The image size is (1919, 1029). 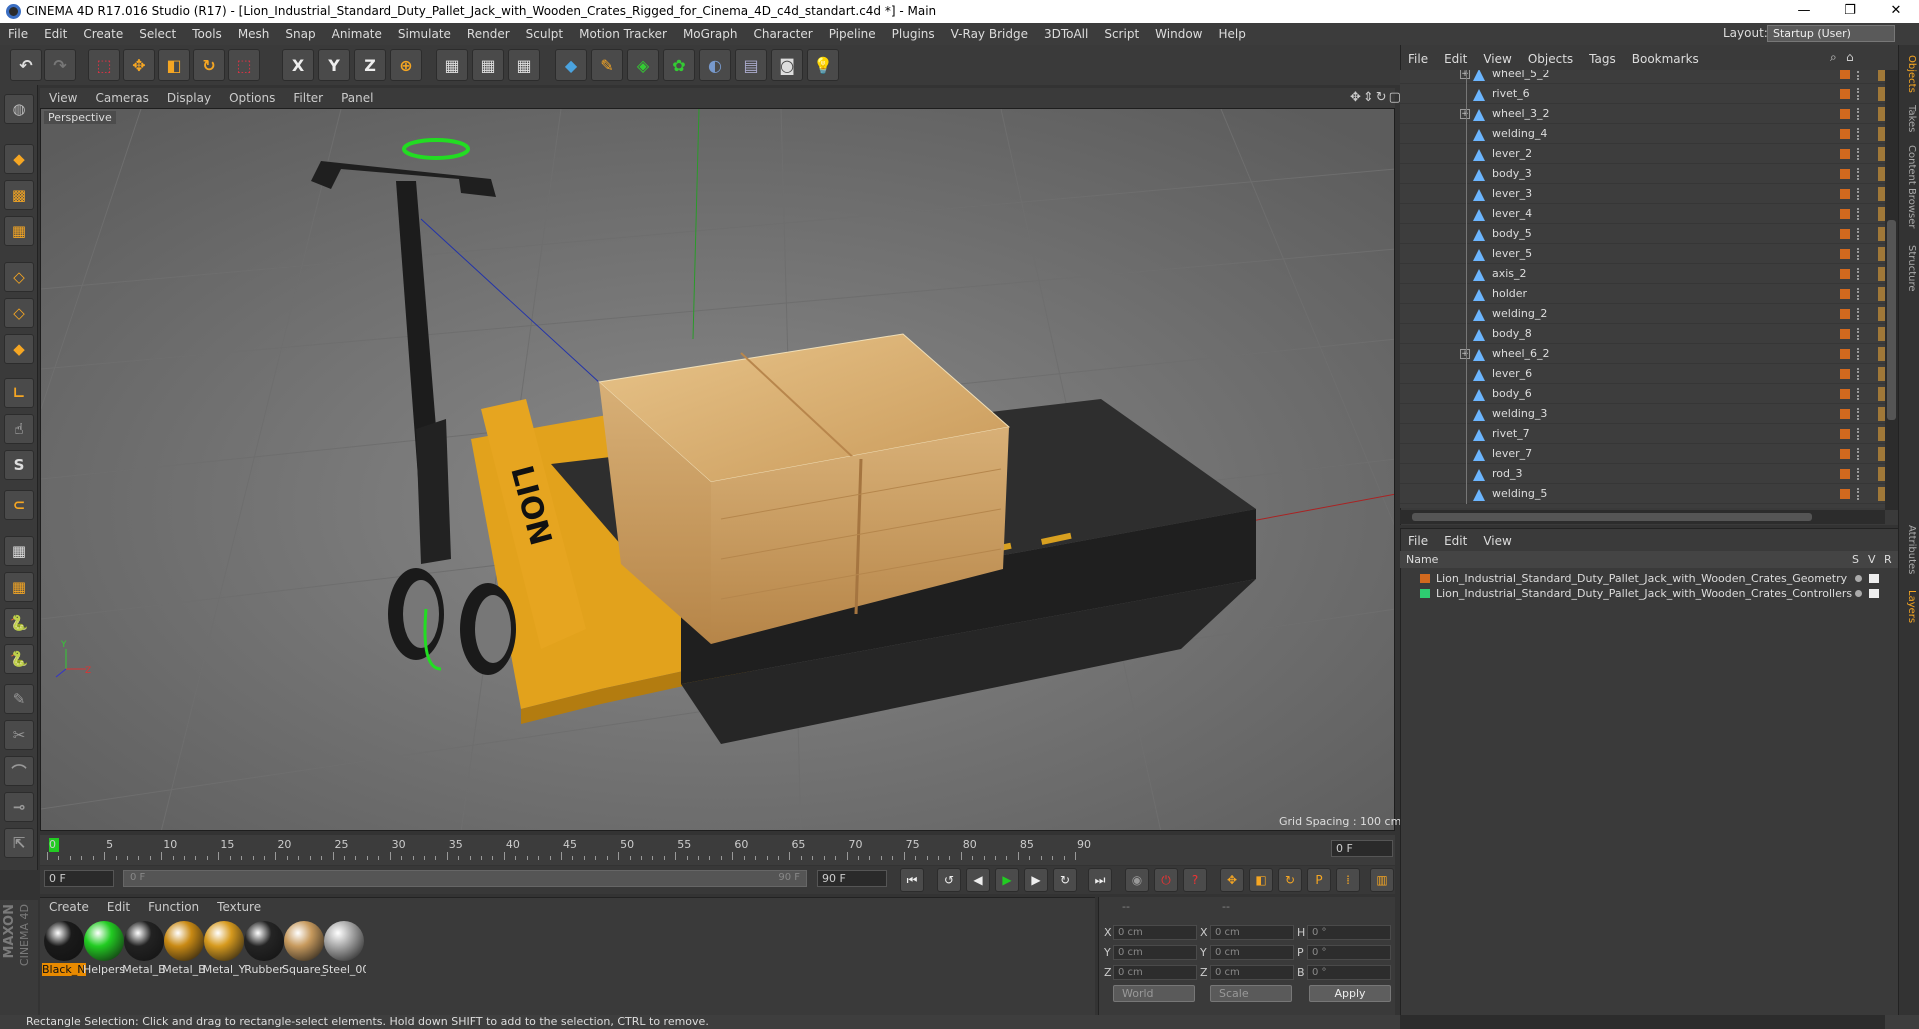 What do you see at coordinates (19, 349) in the screenshot?
I see `polygons-mode-icon: ◆` at bounding box center [19, 349].